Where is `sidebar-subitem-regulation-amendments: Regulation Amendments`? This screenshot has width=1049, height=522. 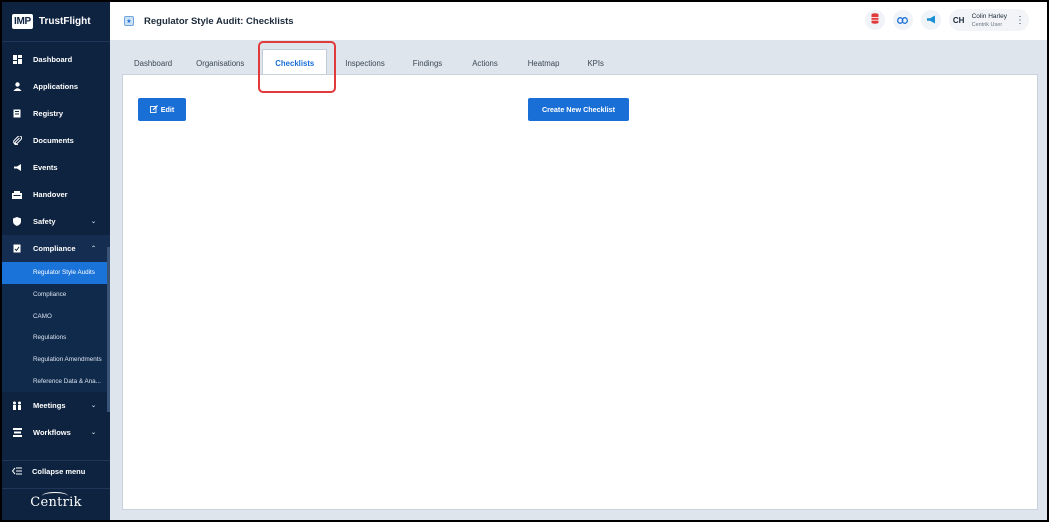 sidebar-subitem-regulation-amendments: Regulation Amendments is located at coordinates (56, 360).